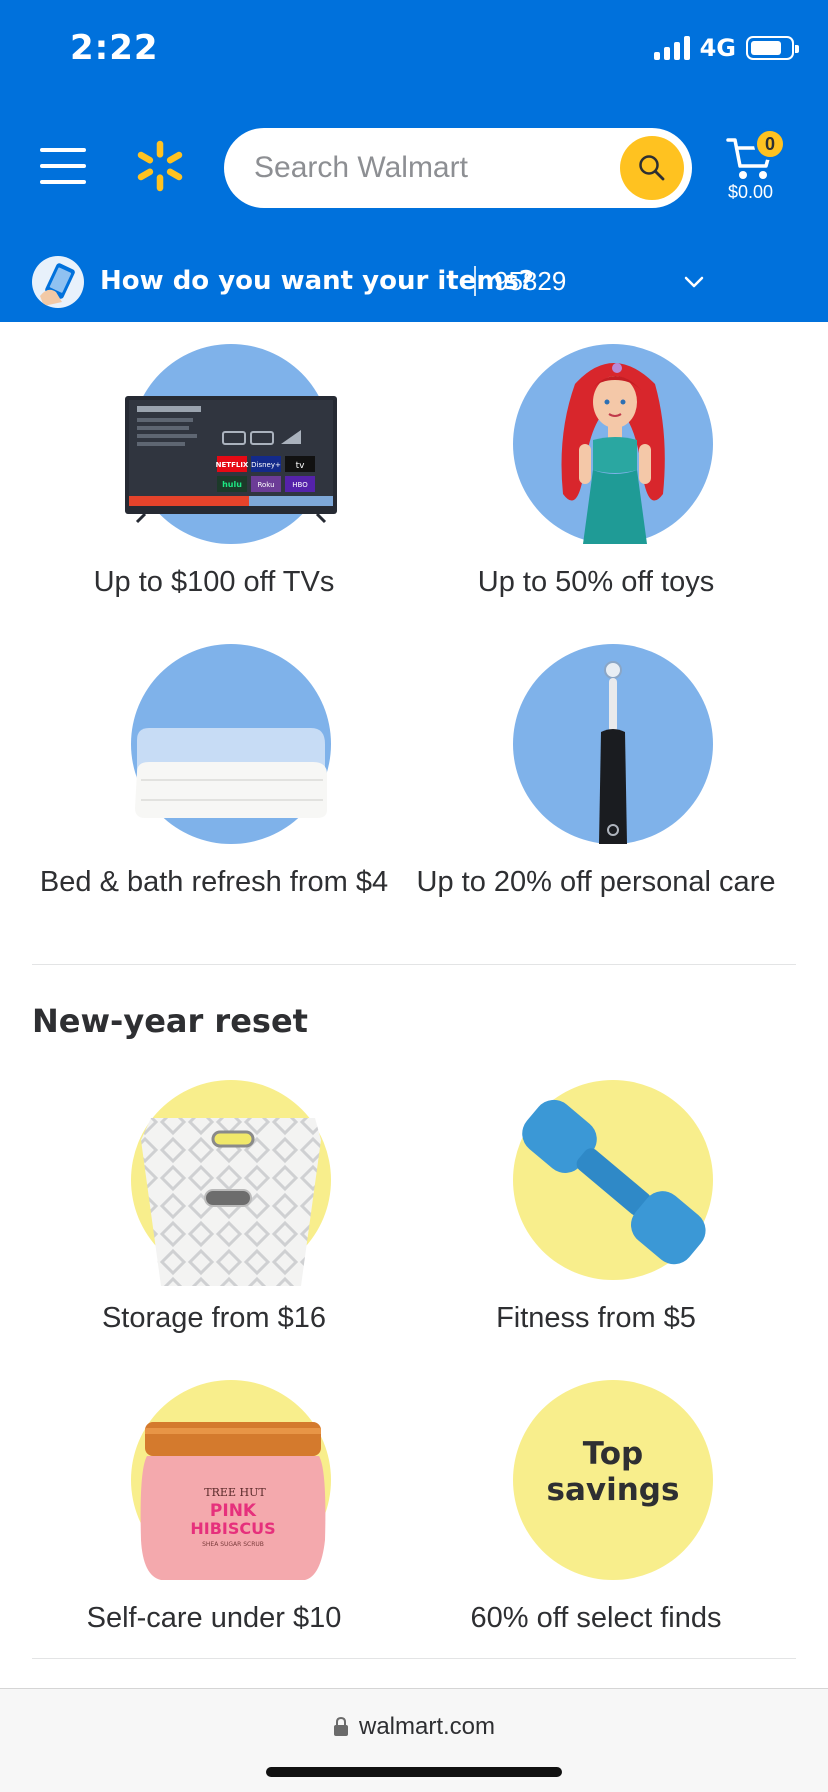 This screenshot has height=1792, width=828. I want to click on deal-tile-personal-care: Up to 20% off personal care, so click(605, 784).